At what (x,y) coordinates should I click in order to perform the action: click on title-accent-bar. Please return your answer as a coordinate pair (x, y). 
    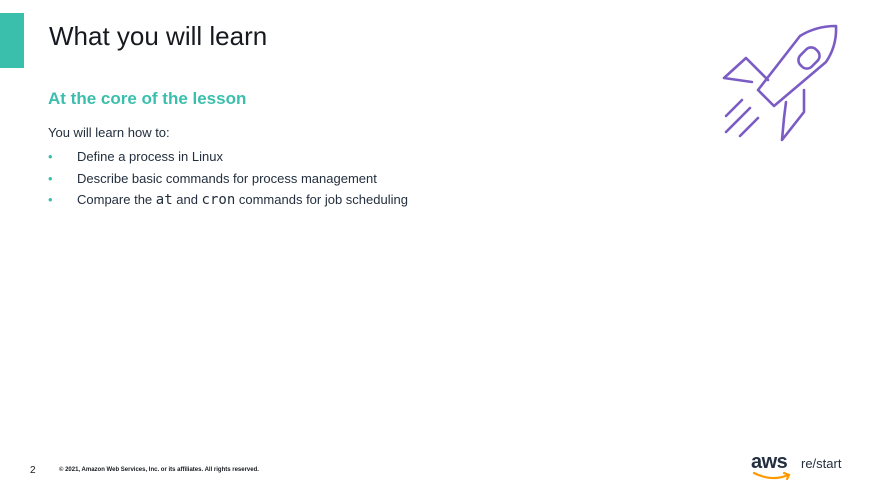
    Looking at the image, I should click on (12, 40).